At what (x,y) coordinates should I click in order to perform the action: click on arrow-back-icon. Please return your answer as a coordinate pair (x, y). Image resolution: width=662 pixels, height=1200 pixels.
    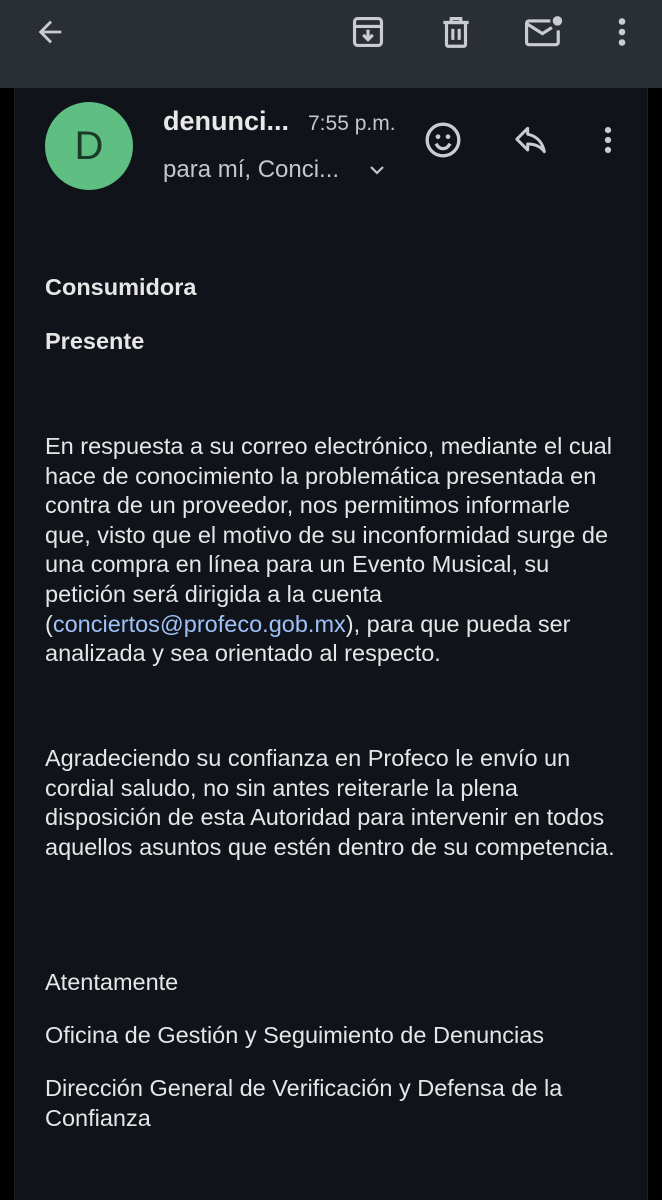
    Looking at the image, I should click on (50, 32).